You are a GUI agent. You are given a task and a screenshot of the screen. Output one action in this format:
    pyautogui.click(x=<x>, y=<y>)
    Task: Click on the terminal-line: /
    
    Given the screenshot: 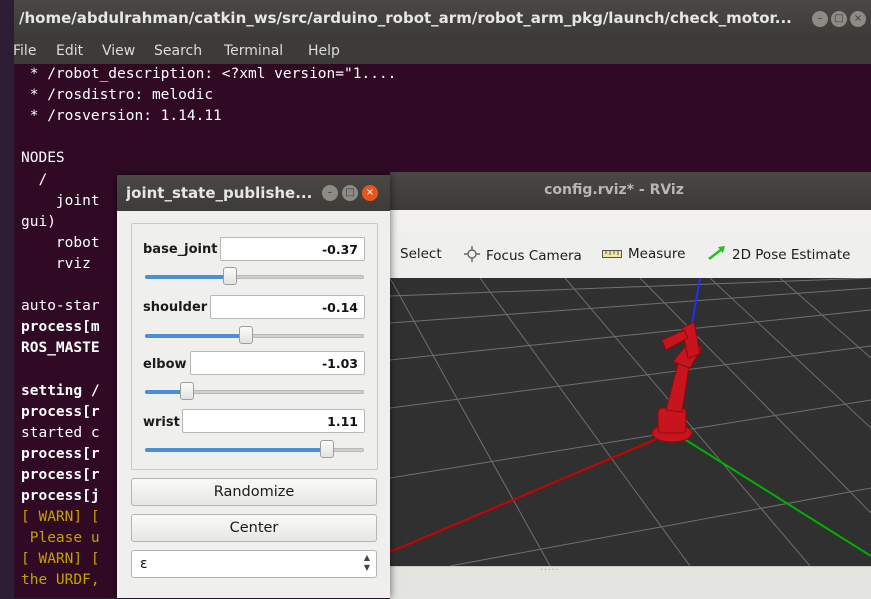 What is the action you would take?
    pyautogui.click(x=34, y=179)
    